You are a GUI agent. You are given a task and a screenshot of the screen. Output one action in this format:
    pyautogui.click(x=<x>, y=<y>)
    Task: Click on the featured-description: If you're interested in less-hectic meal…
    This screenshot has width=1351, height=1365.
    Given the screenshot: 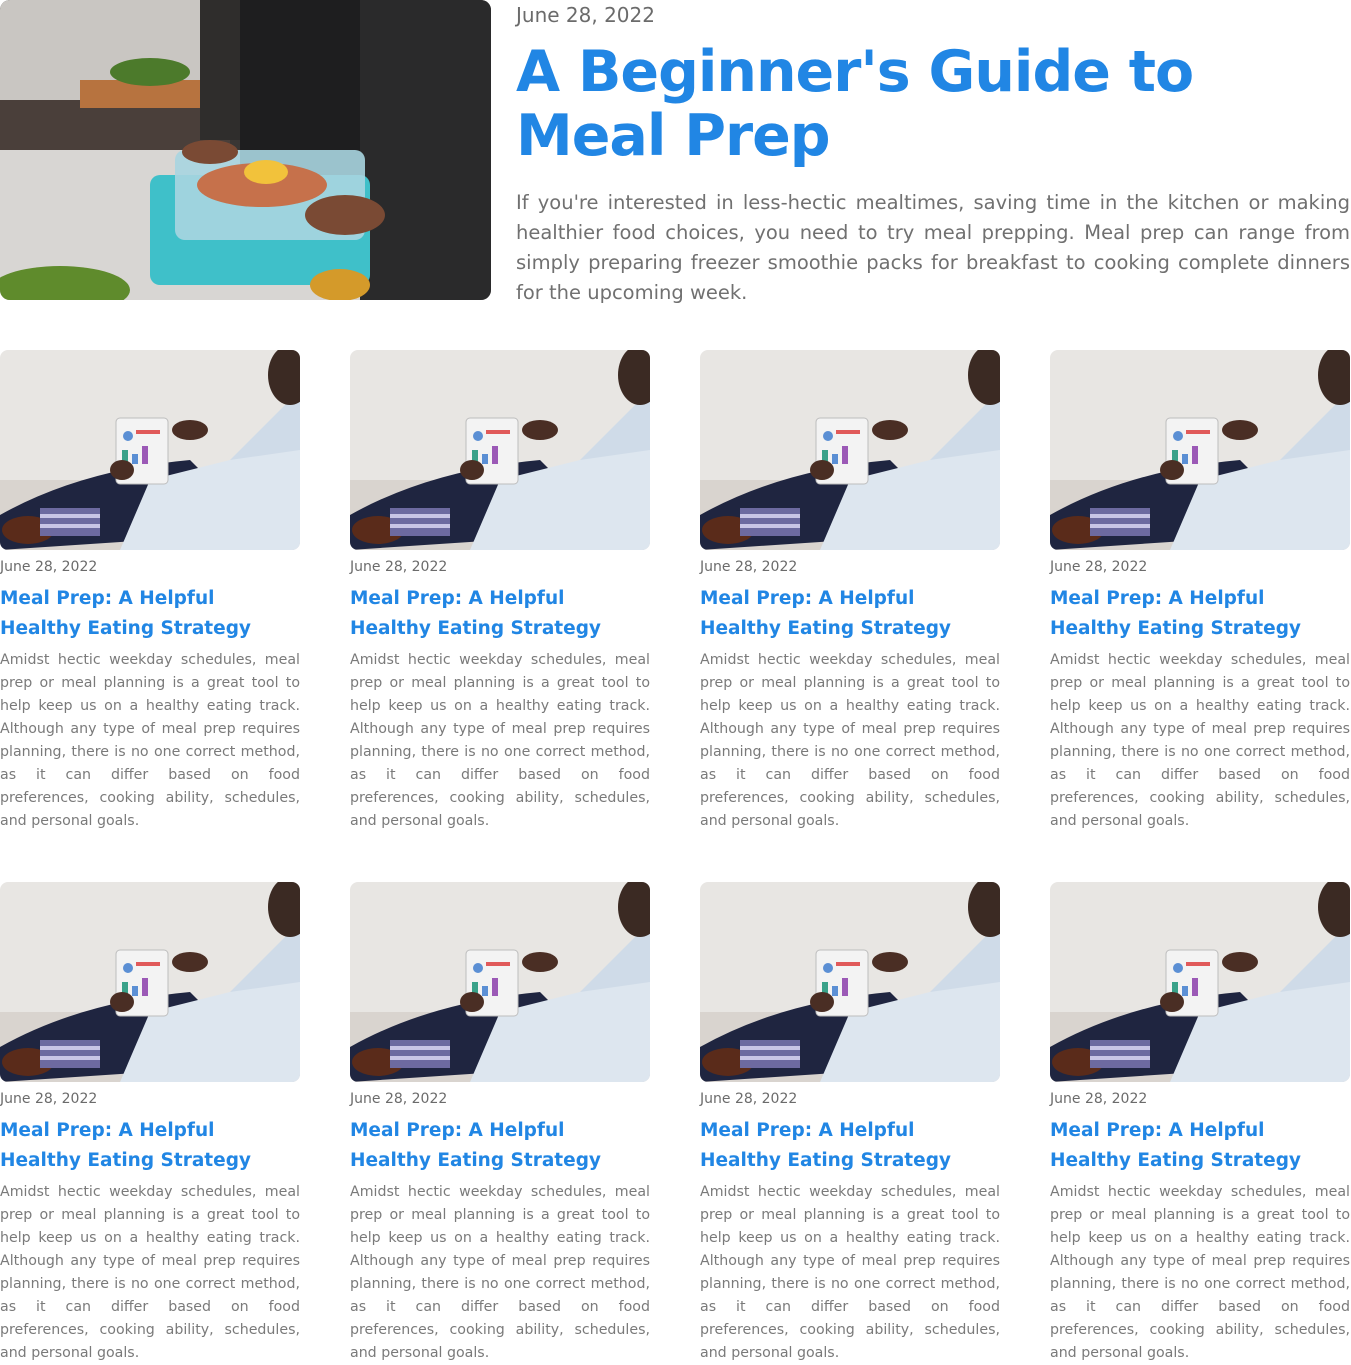 What is the action you would take?
    pyautogui.click(x=933, y=247)
    